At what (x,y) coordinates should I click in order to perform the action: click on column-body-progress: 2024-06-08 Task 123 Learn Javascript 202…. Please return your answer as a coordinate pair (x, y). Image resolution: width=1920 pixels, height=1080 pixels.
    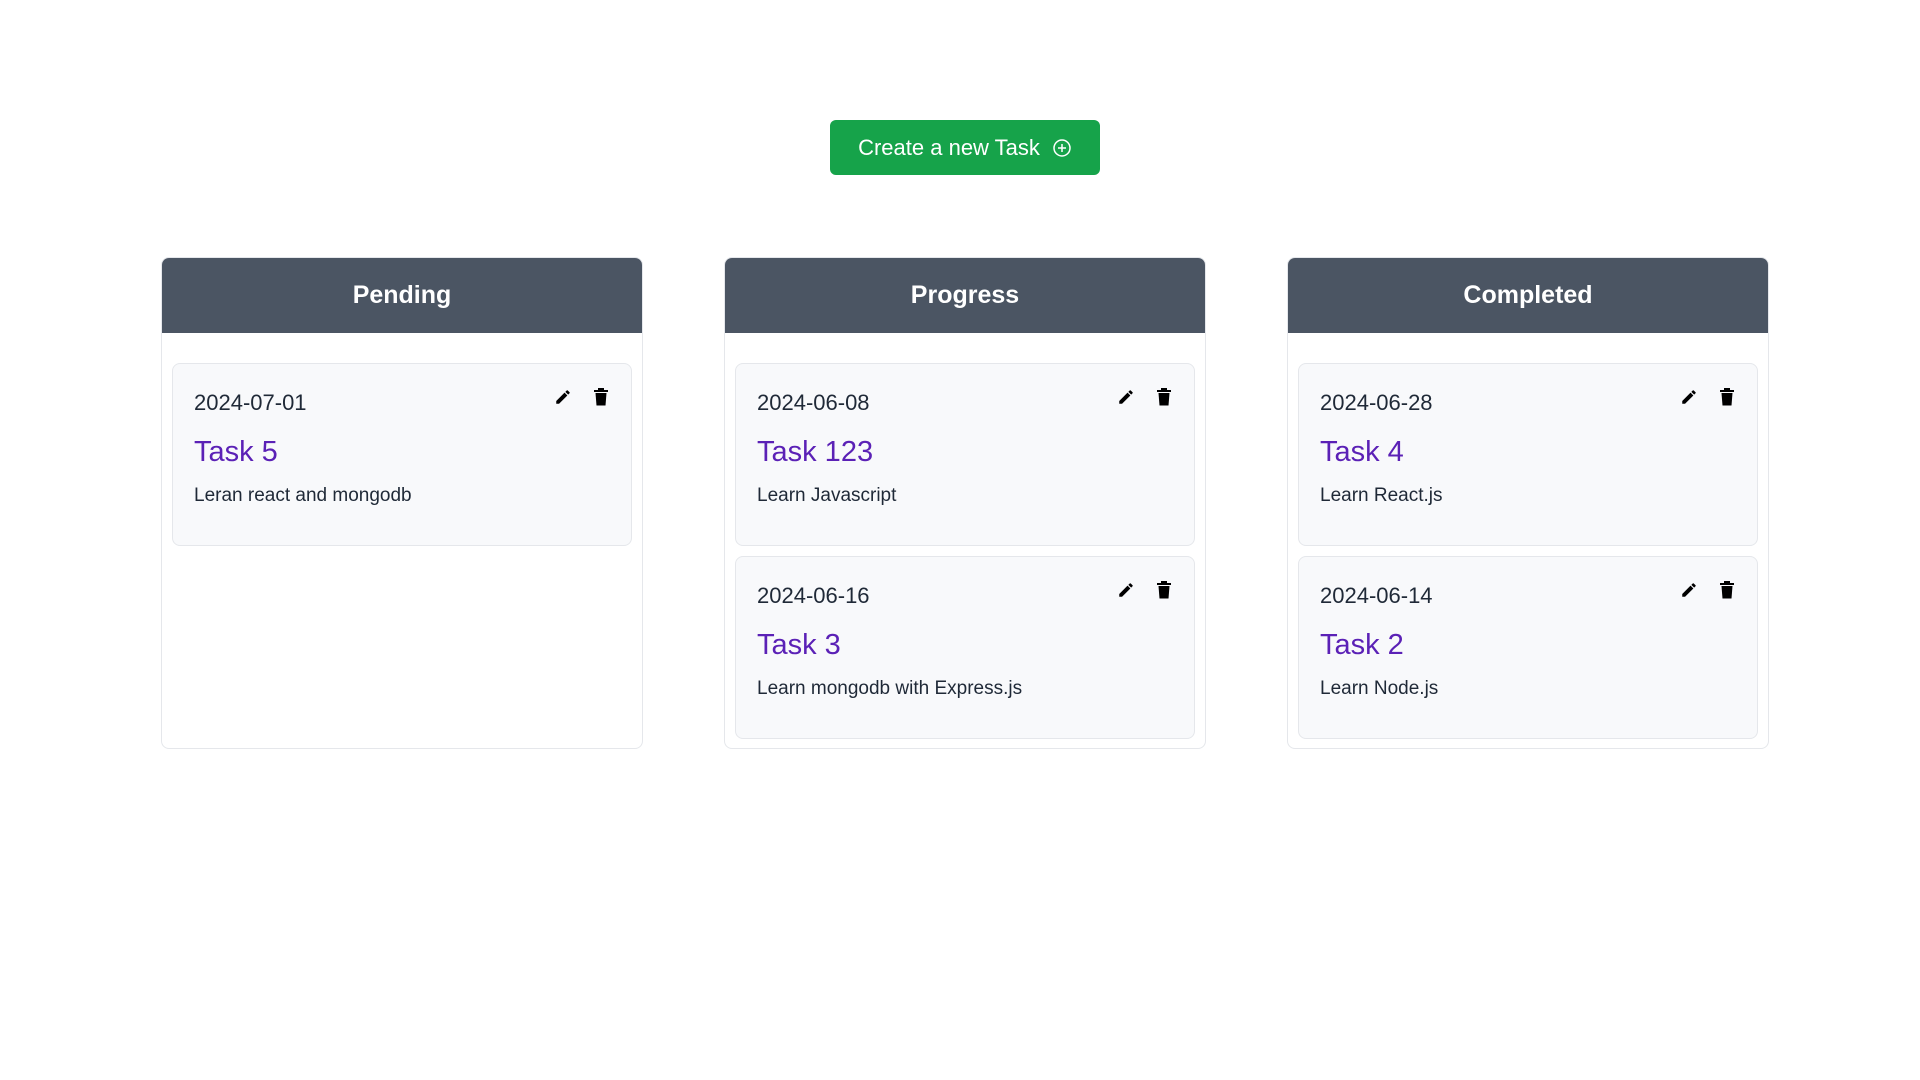
    Looking at the image, I should click on (965, 540).